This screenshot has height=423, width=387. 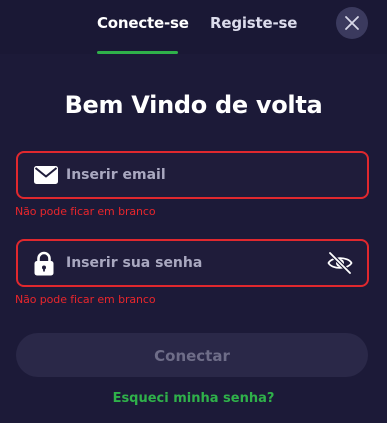 I want to click on close-icon, so click(x=352, y=23).